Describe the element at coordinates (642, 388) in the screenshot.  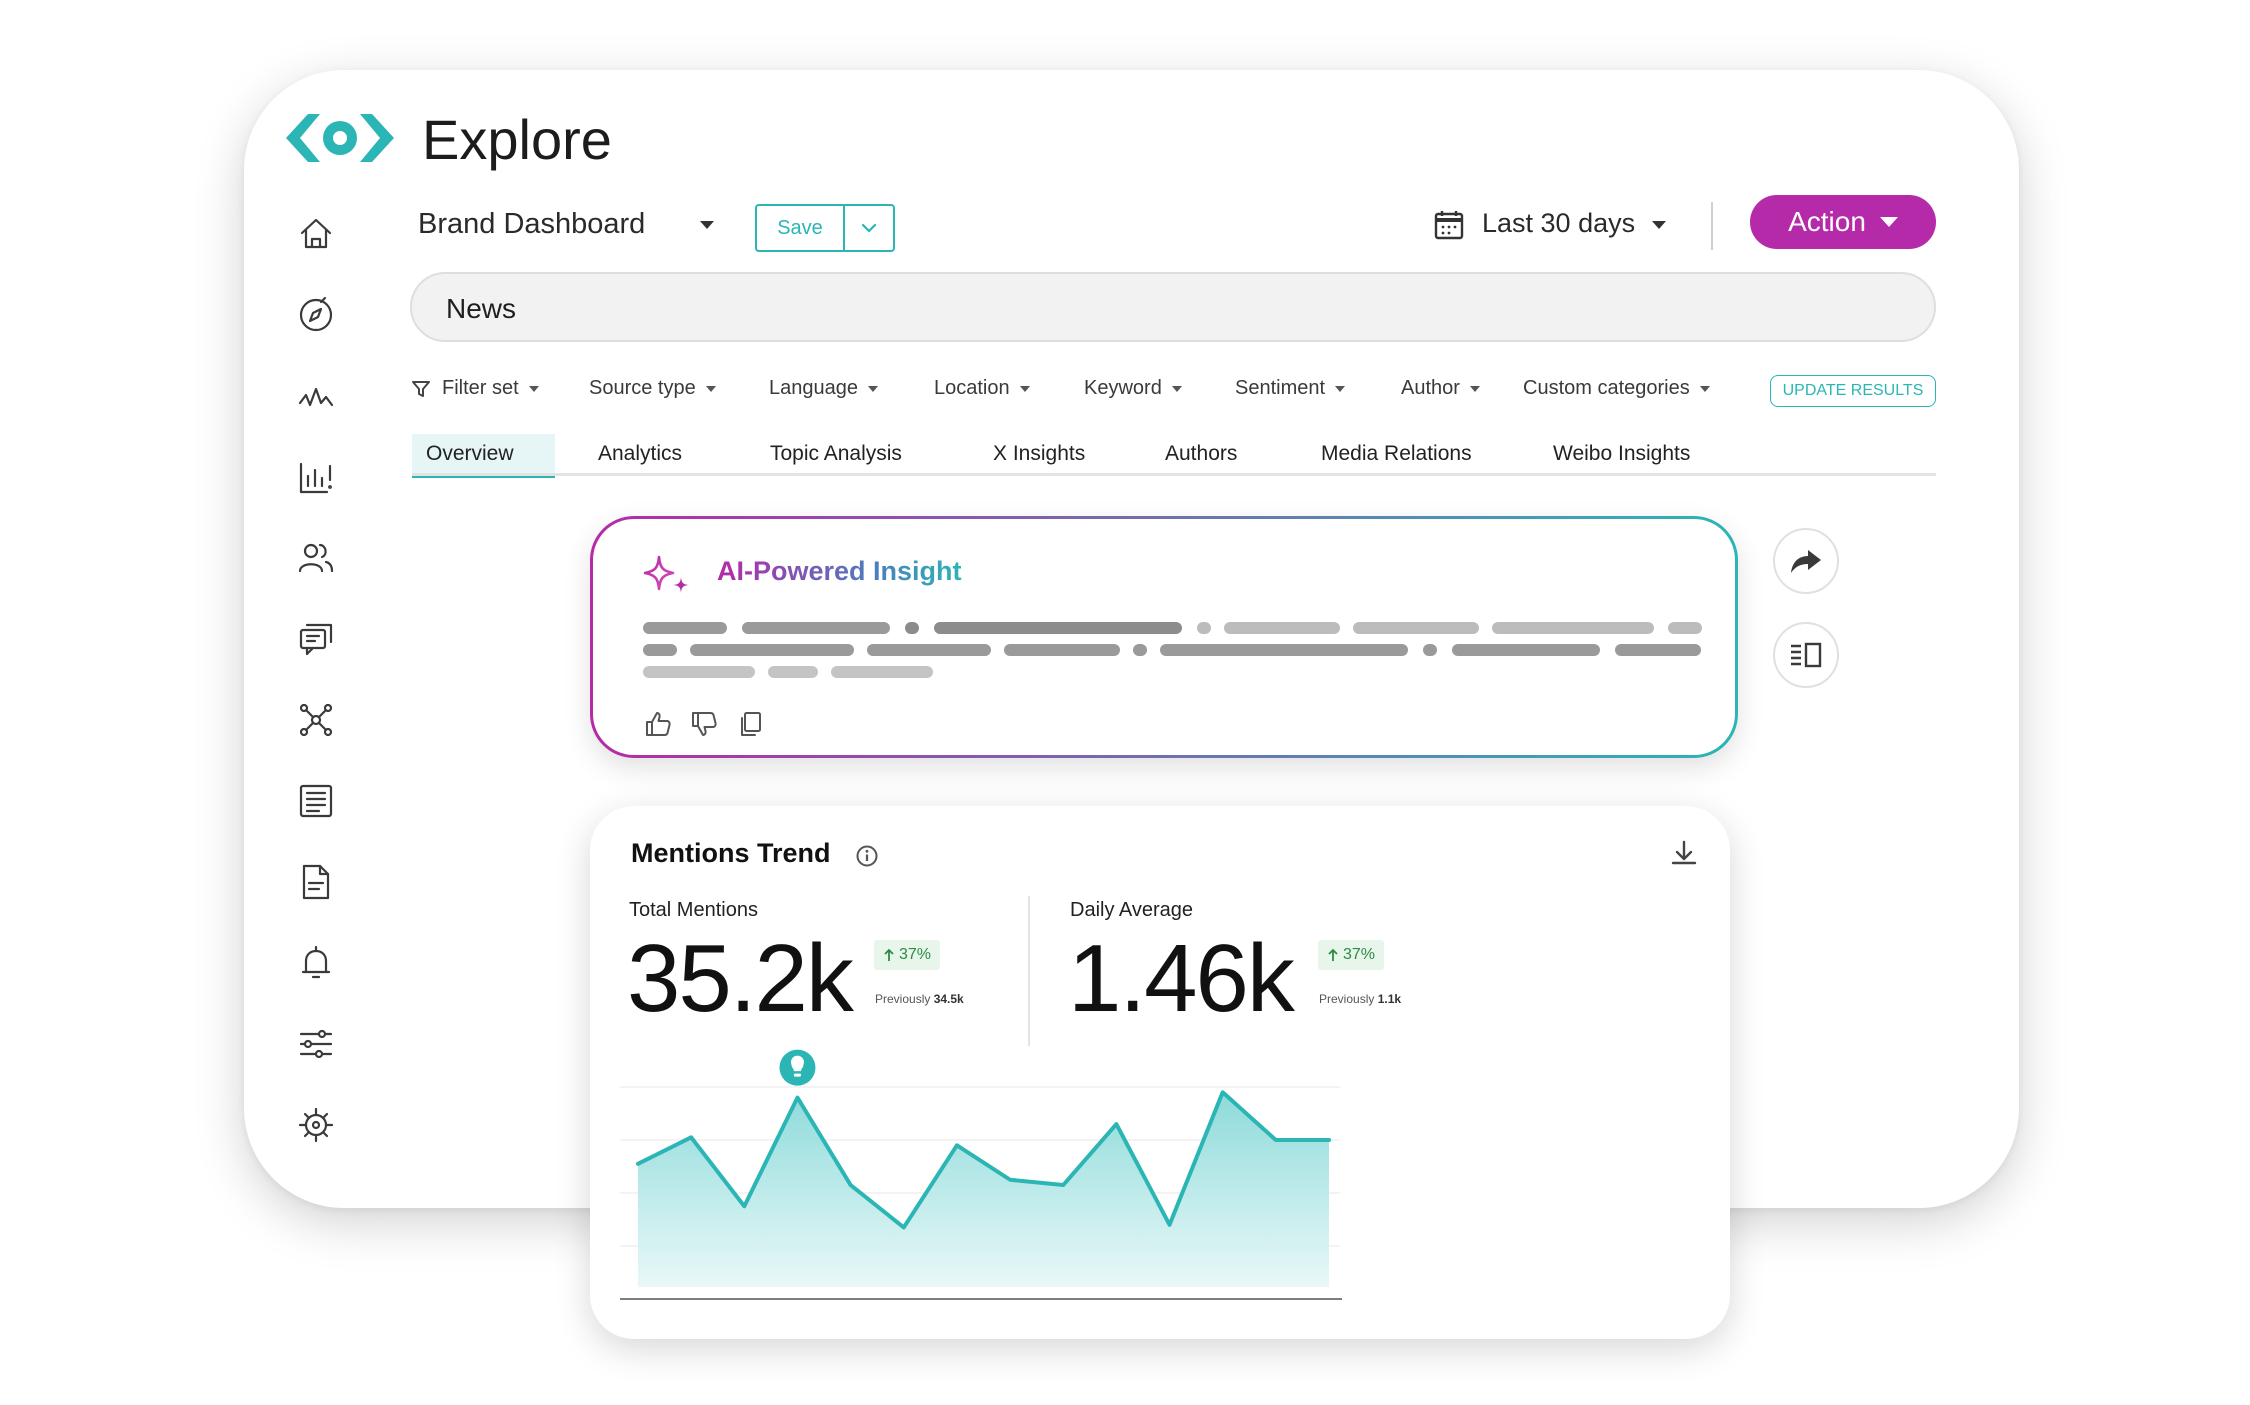
I see `filter-label: Source type` at that location.